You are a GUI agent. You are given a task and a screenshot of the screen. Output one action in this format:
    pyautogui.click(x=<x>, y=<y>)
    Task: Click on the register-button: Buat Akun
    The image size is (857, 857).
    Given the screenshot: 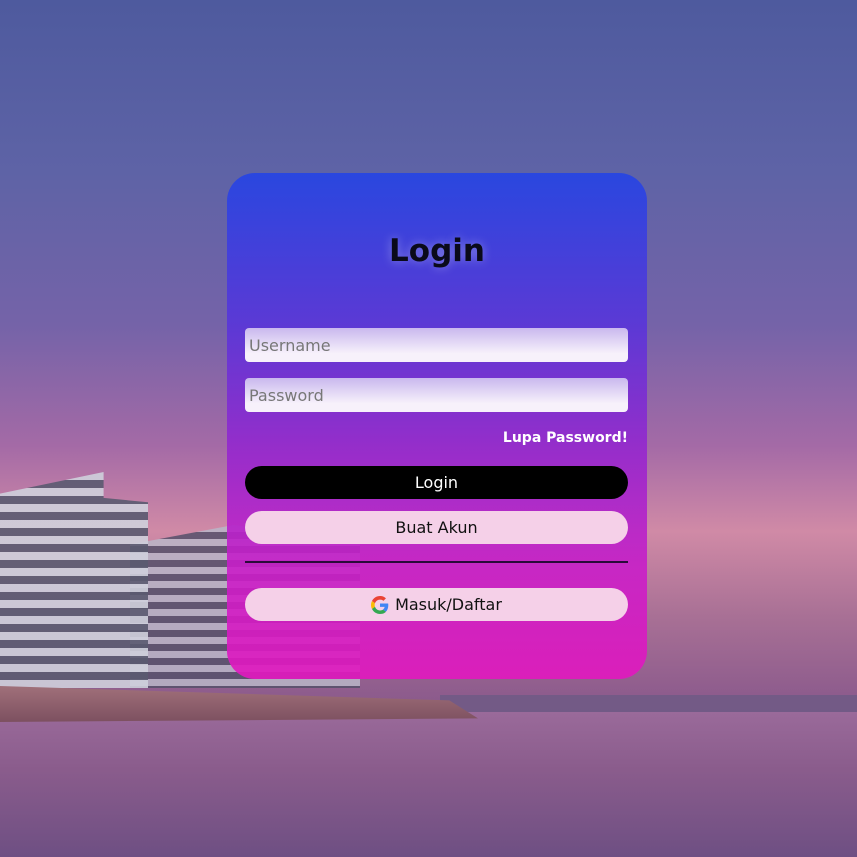 What is the action you would take?
    pyautogui.click(x=436, y=527)
    